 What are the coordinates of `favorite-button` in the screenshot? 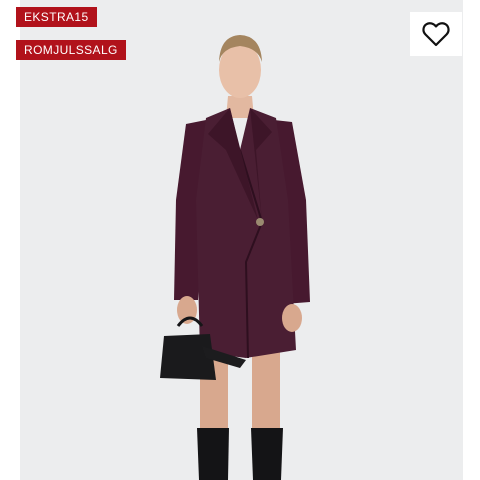 It's located at (436, 34).